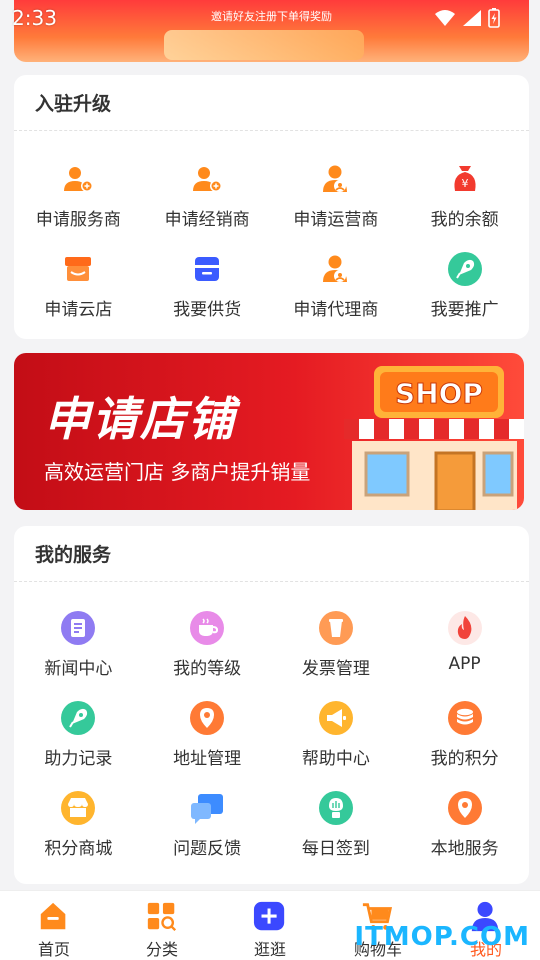 This screenshot has height=960, width=540. What do you see at coordinates (78, 220) in the screenshot?
I see `upgrade-item-label: 申请服务商` at bounding box center [78, 220].